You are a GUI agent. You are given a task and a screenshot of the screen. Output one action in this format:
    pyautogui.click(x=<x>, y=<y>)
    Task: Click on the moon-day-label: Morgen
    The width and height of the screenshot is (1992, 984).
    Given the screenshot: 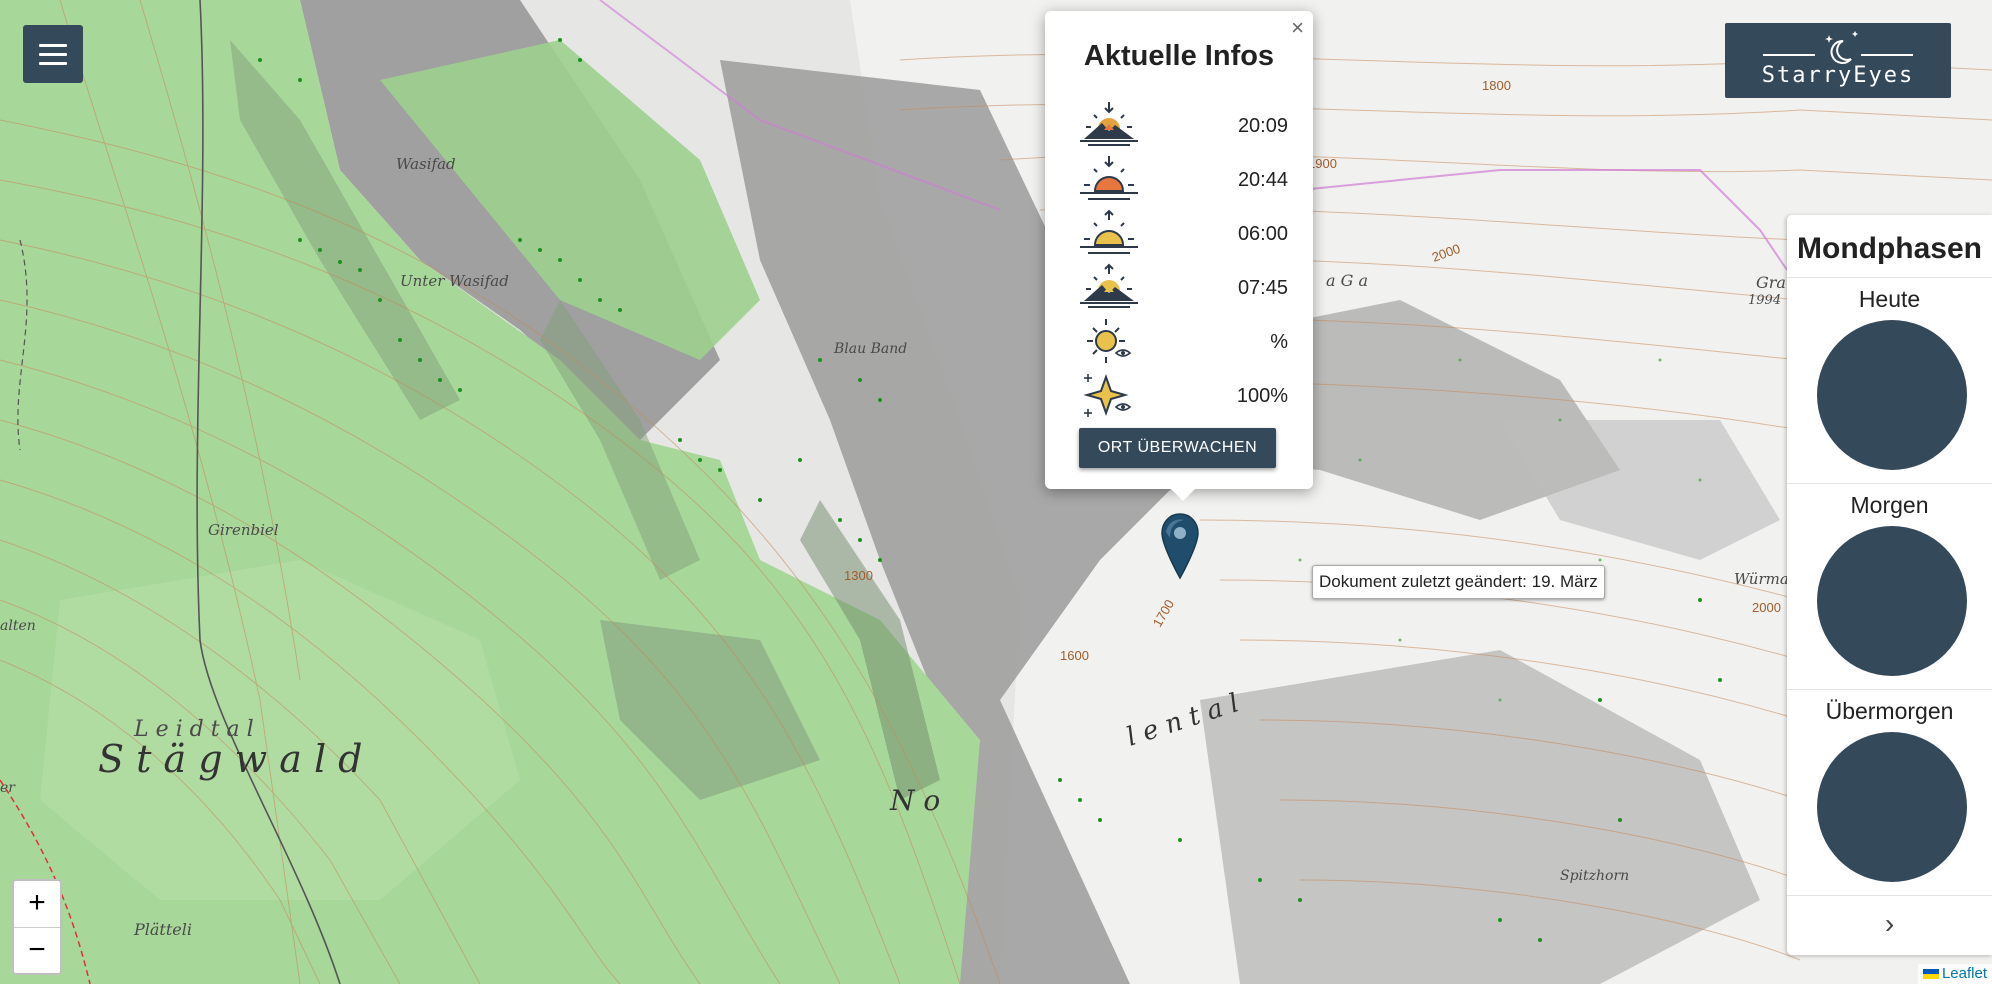 What is the action you would take?
    pyautogui.click(x=1889, y=505)
    